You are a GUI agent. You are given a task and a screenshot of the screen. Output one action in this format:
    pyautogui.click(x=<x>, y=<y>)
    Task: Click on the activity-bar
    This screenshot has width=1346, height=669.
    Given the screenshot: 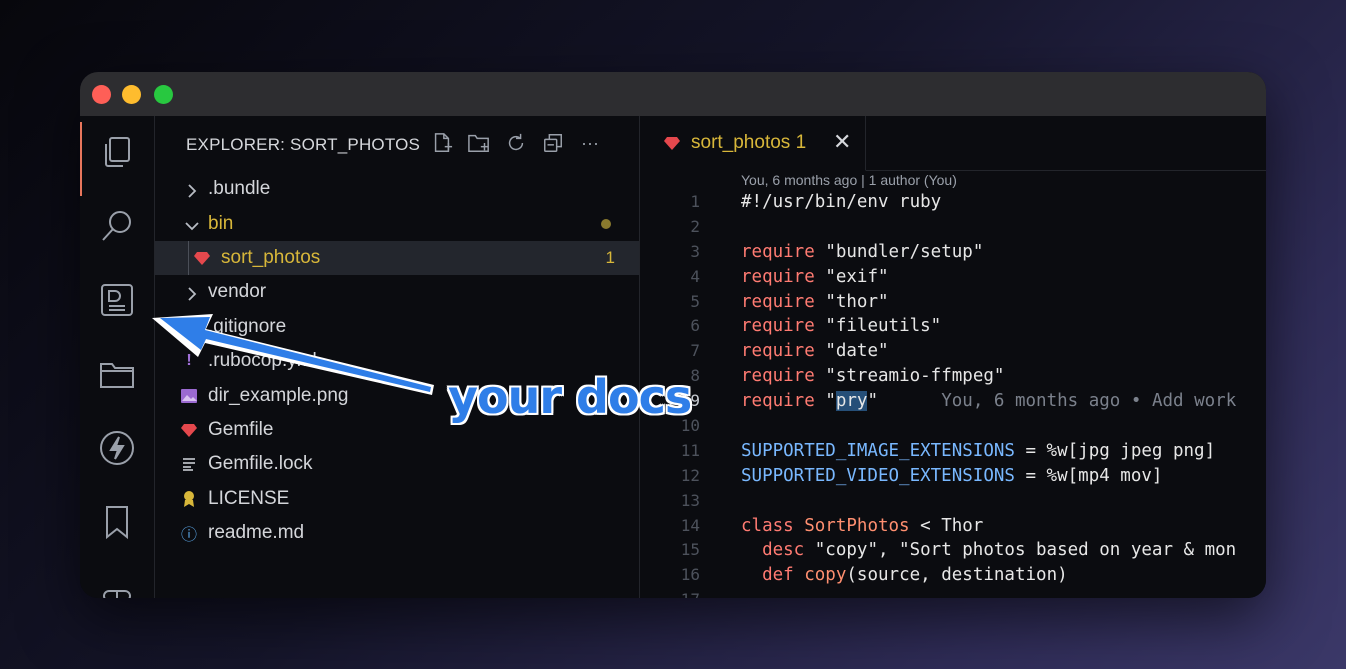 What is the action you would take?
    pyautogui.click(x=117, y=357)
    